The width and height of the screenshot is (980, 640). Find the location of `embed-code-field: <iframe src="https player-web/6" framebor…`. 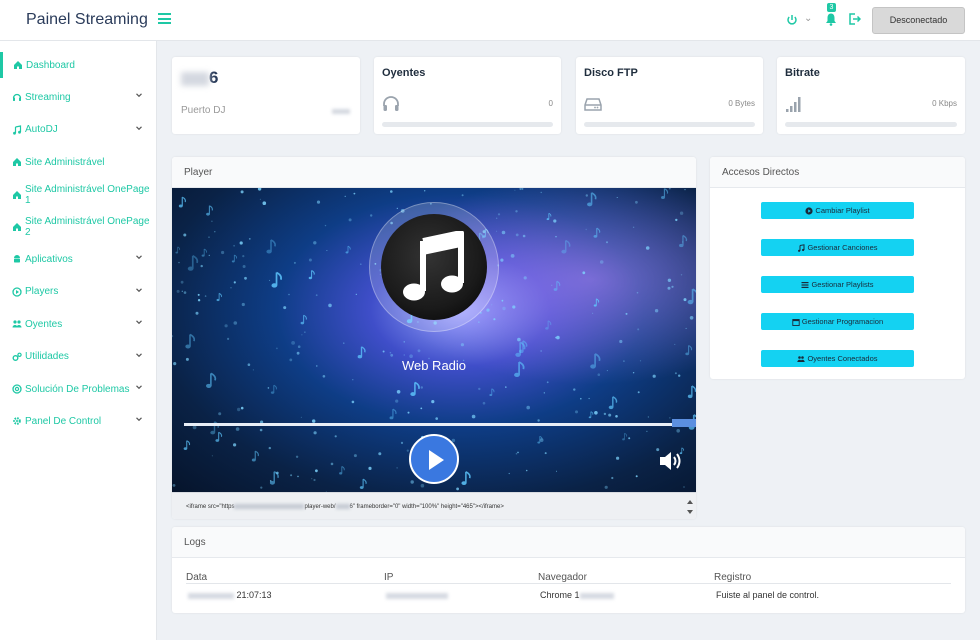

embed-code-field: <iframe src="https player-web/6" framebor… is located at coordinates (434, 505).